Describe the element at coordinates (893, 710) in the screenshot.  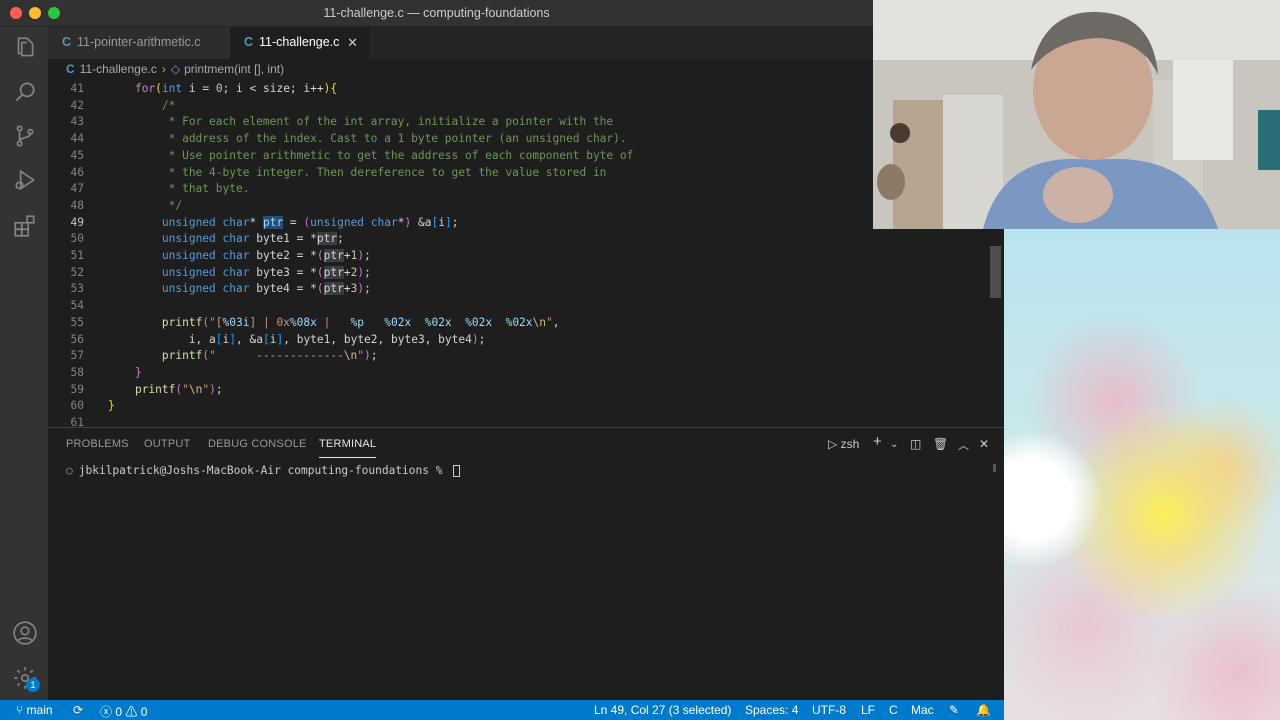
I see `language-mode: C` at that location.